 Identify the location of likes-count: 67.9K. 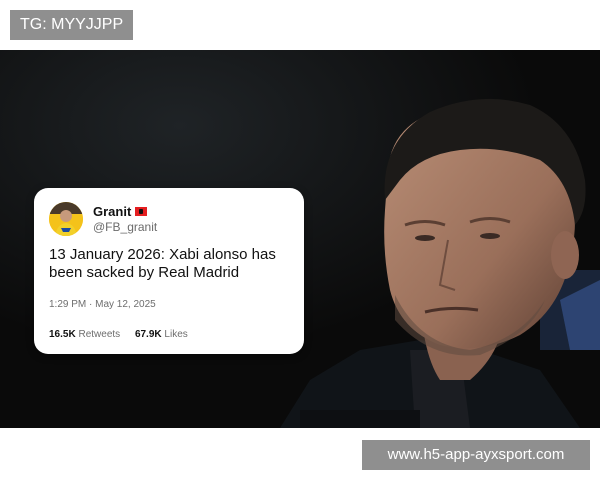
(148, 334).